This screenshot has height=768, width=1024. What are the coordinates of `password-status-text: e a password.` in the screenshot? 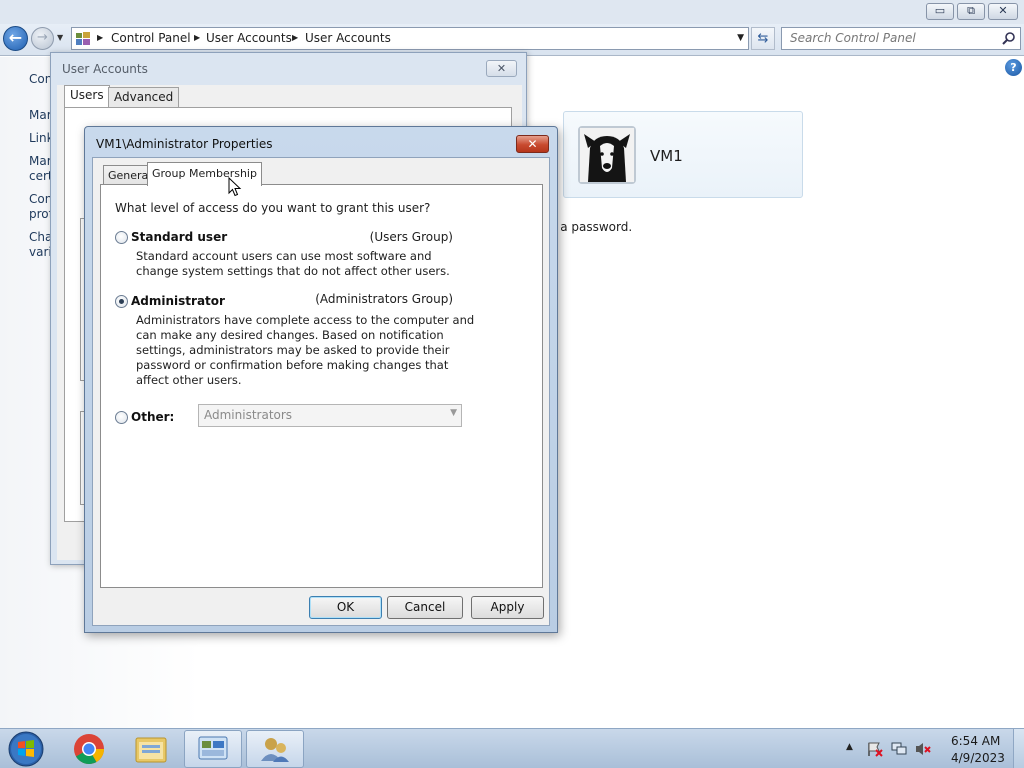 It's located at (590, 227).